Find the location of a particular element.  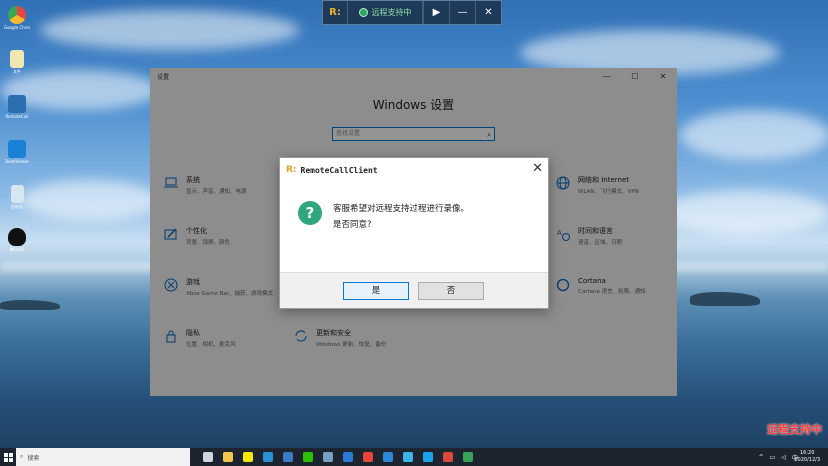

file-icon is located at coordinates (17, 59).